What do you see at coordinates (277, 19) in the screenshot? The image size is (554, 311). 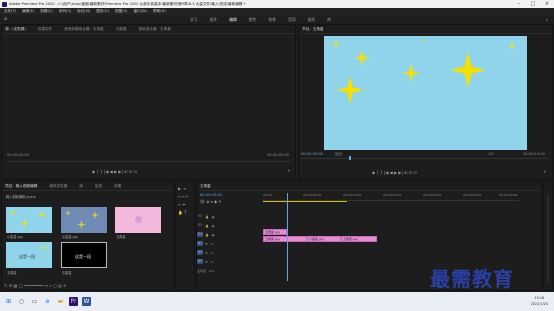 I see `workspace-bar: ⌂ 学习 组件 编辑 颜色 效果 音频 图形 库 »` at bounding box center [277, 19].